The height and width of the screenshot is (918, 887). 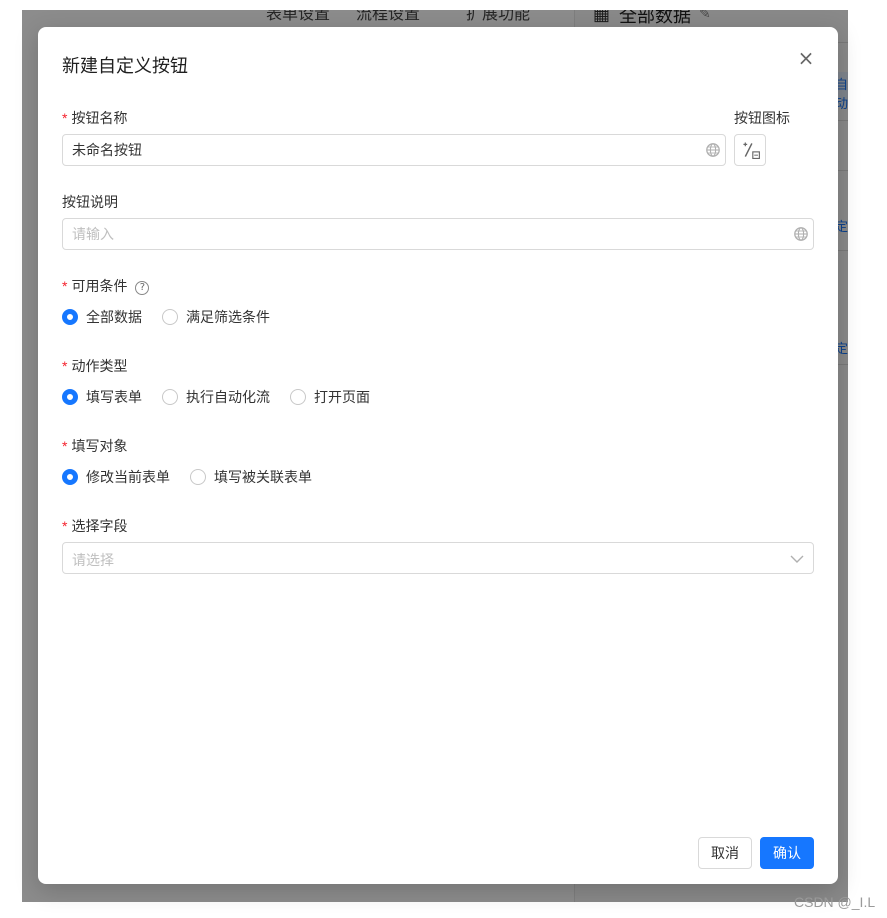 What do you see at coordinates (93, 560) in the screenshot?
I see `select-field-placeholder: 请选择` at bounding box center [93, 560].